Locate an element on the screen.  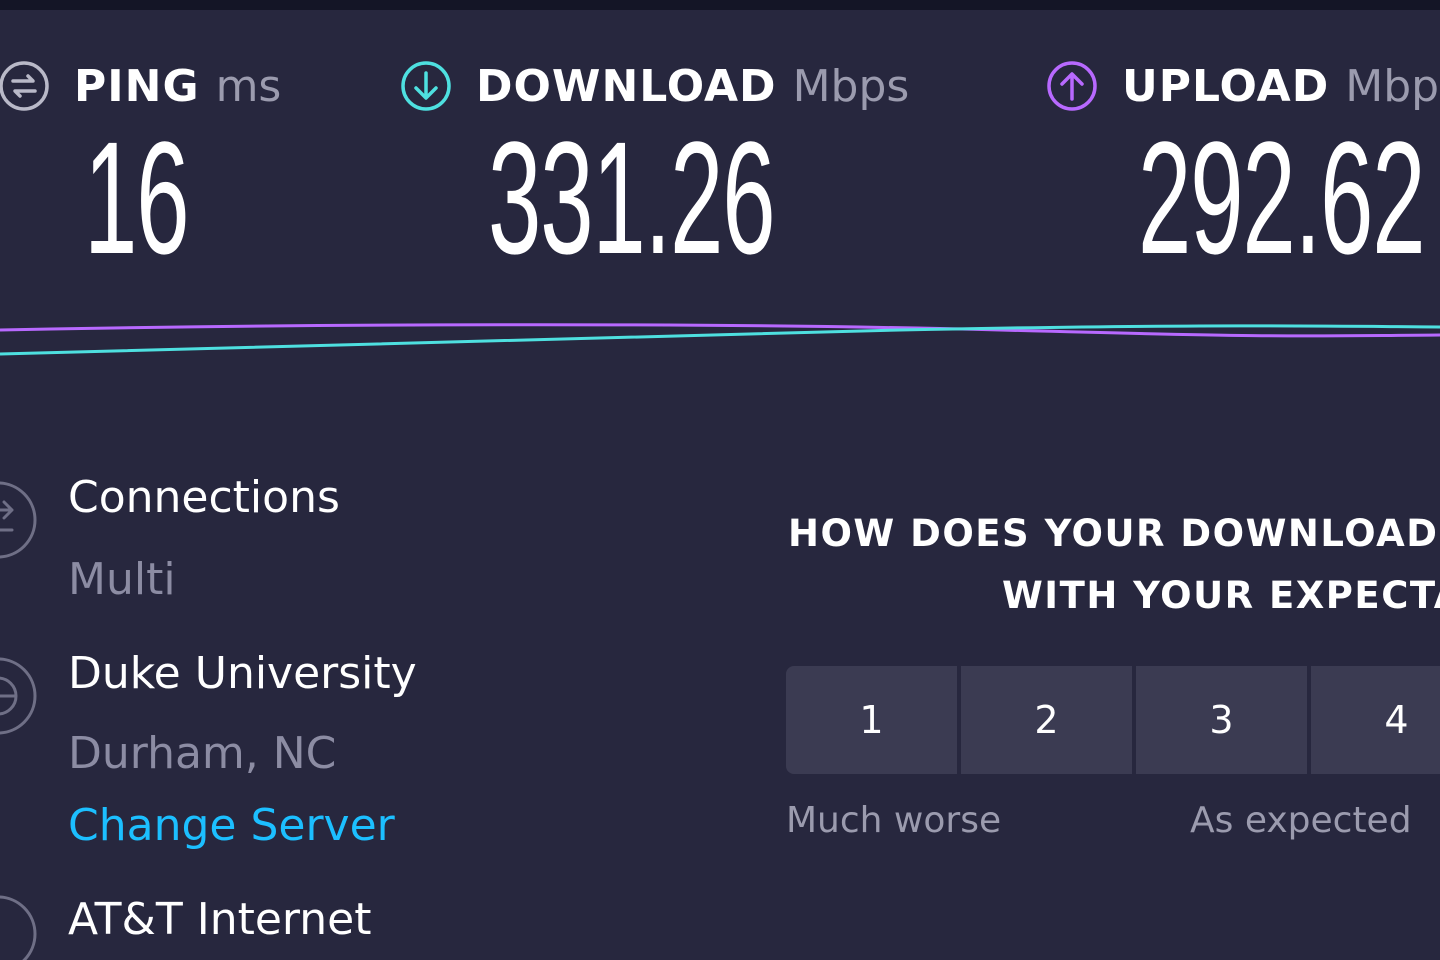
globe-icon is located at coordinates (18, 696).